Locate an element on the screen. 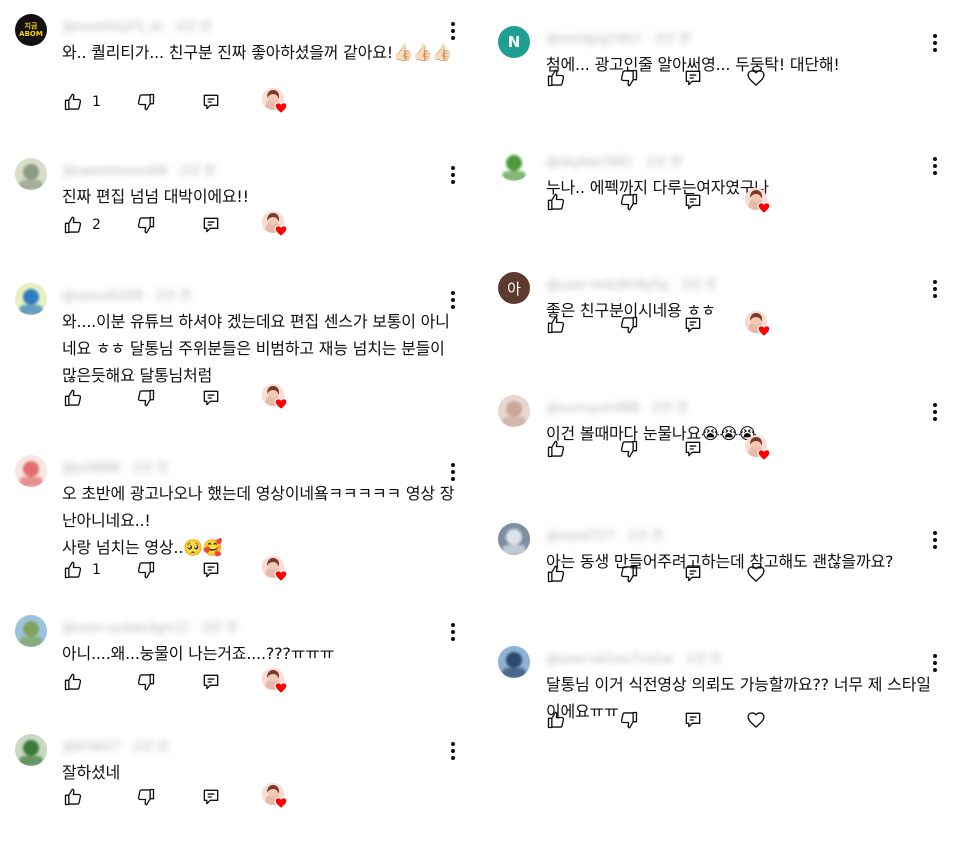 The height and width of the screenshot is (842, 966). red-heart-icon is located at coordinates (281, 403).